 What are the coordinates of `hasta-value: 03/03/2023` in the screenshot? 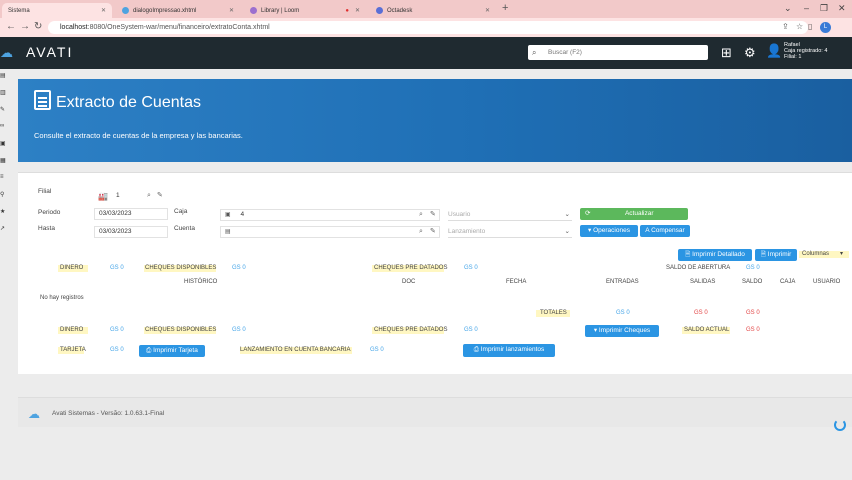 It's located at (115, 231).